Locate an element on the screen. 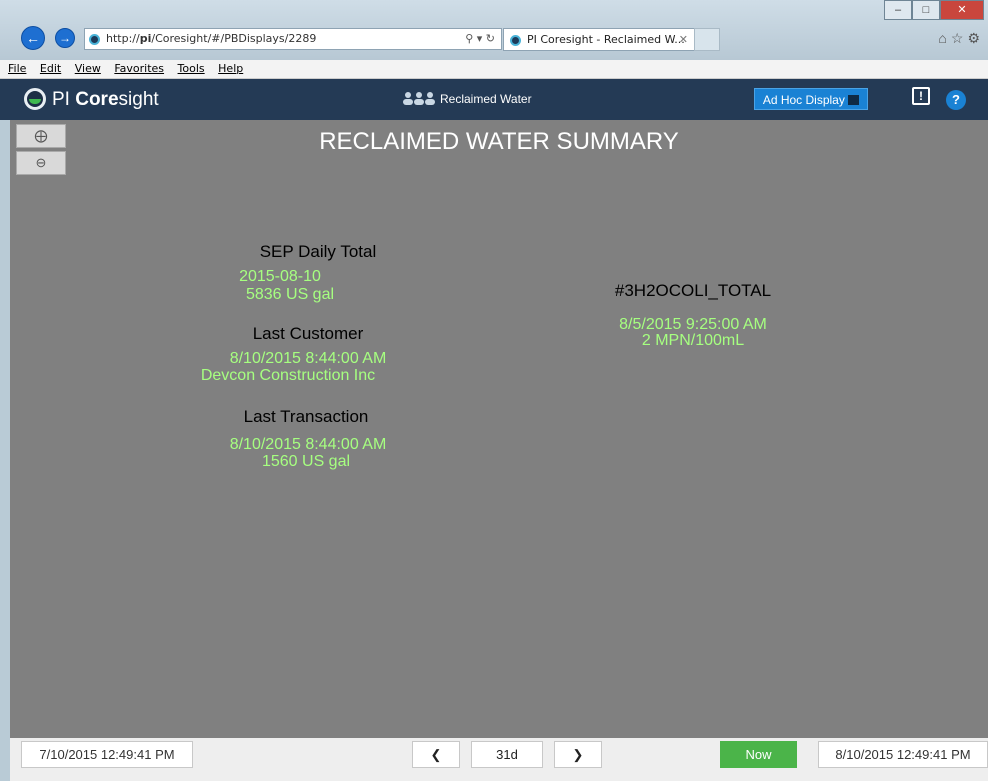  brand-bold: Core is located at coordinates (97, 99).